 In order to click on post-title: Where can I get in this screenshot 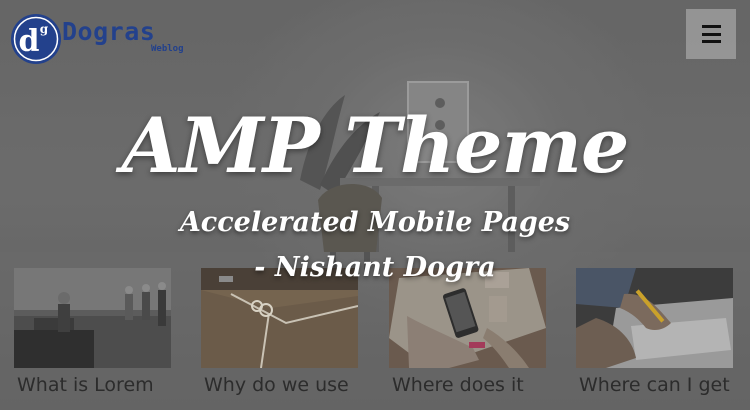, I will do `click(654, 385)`.